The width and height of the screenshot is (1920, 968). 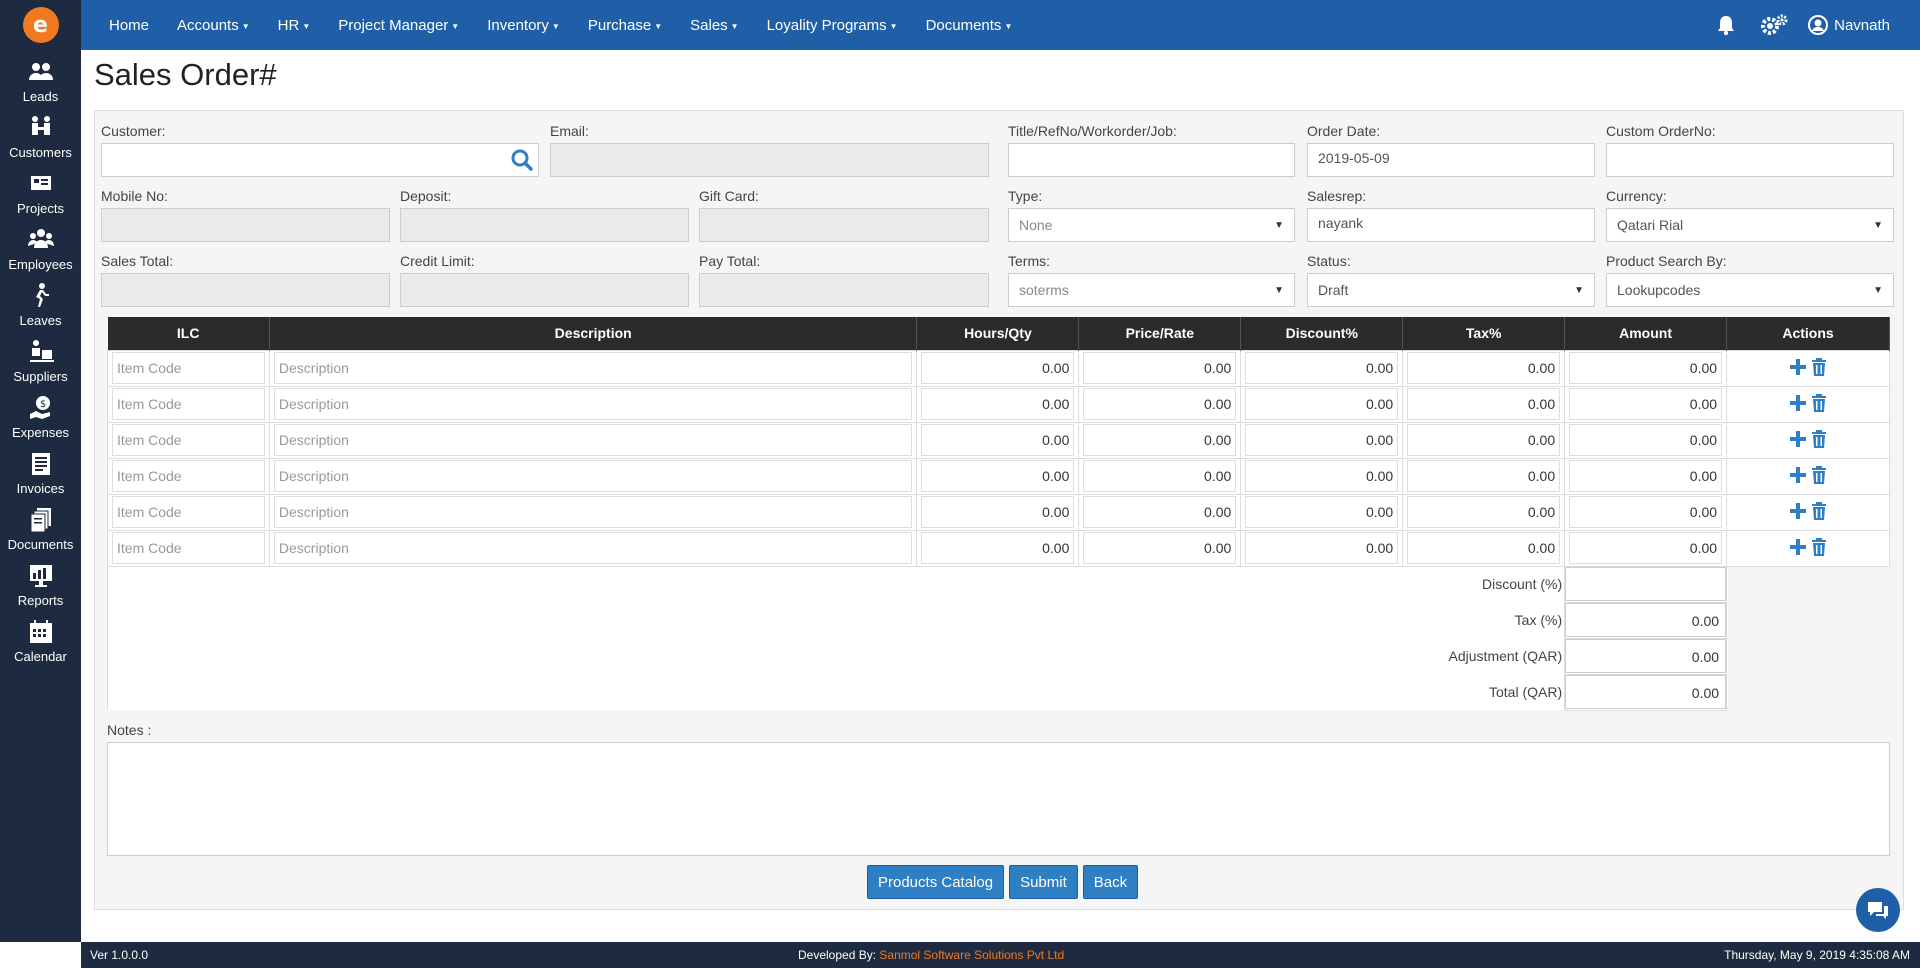 What do you see at coordinates (1451, 225) in the screenshot?
I see `salesrep-input: nayank` at bounding box center [1451, 225].